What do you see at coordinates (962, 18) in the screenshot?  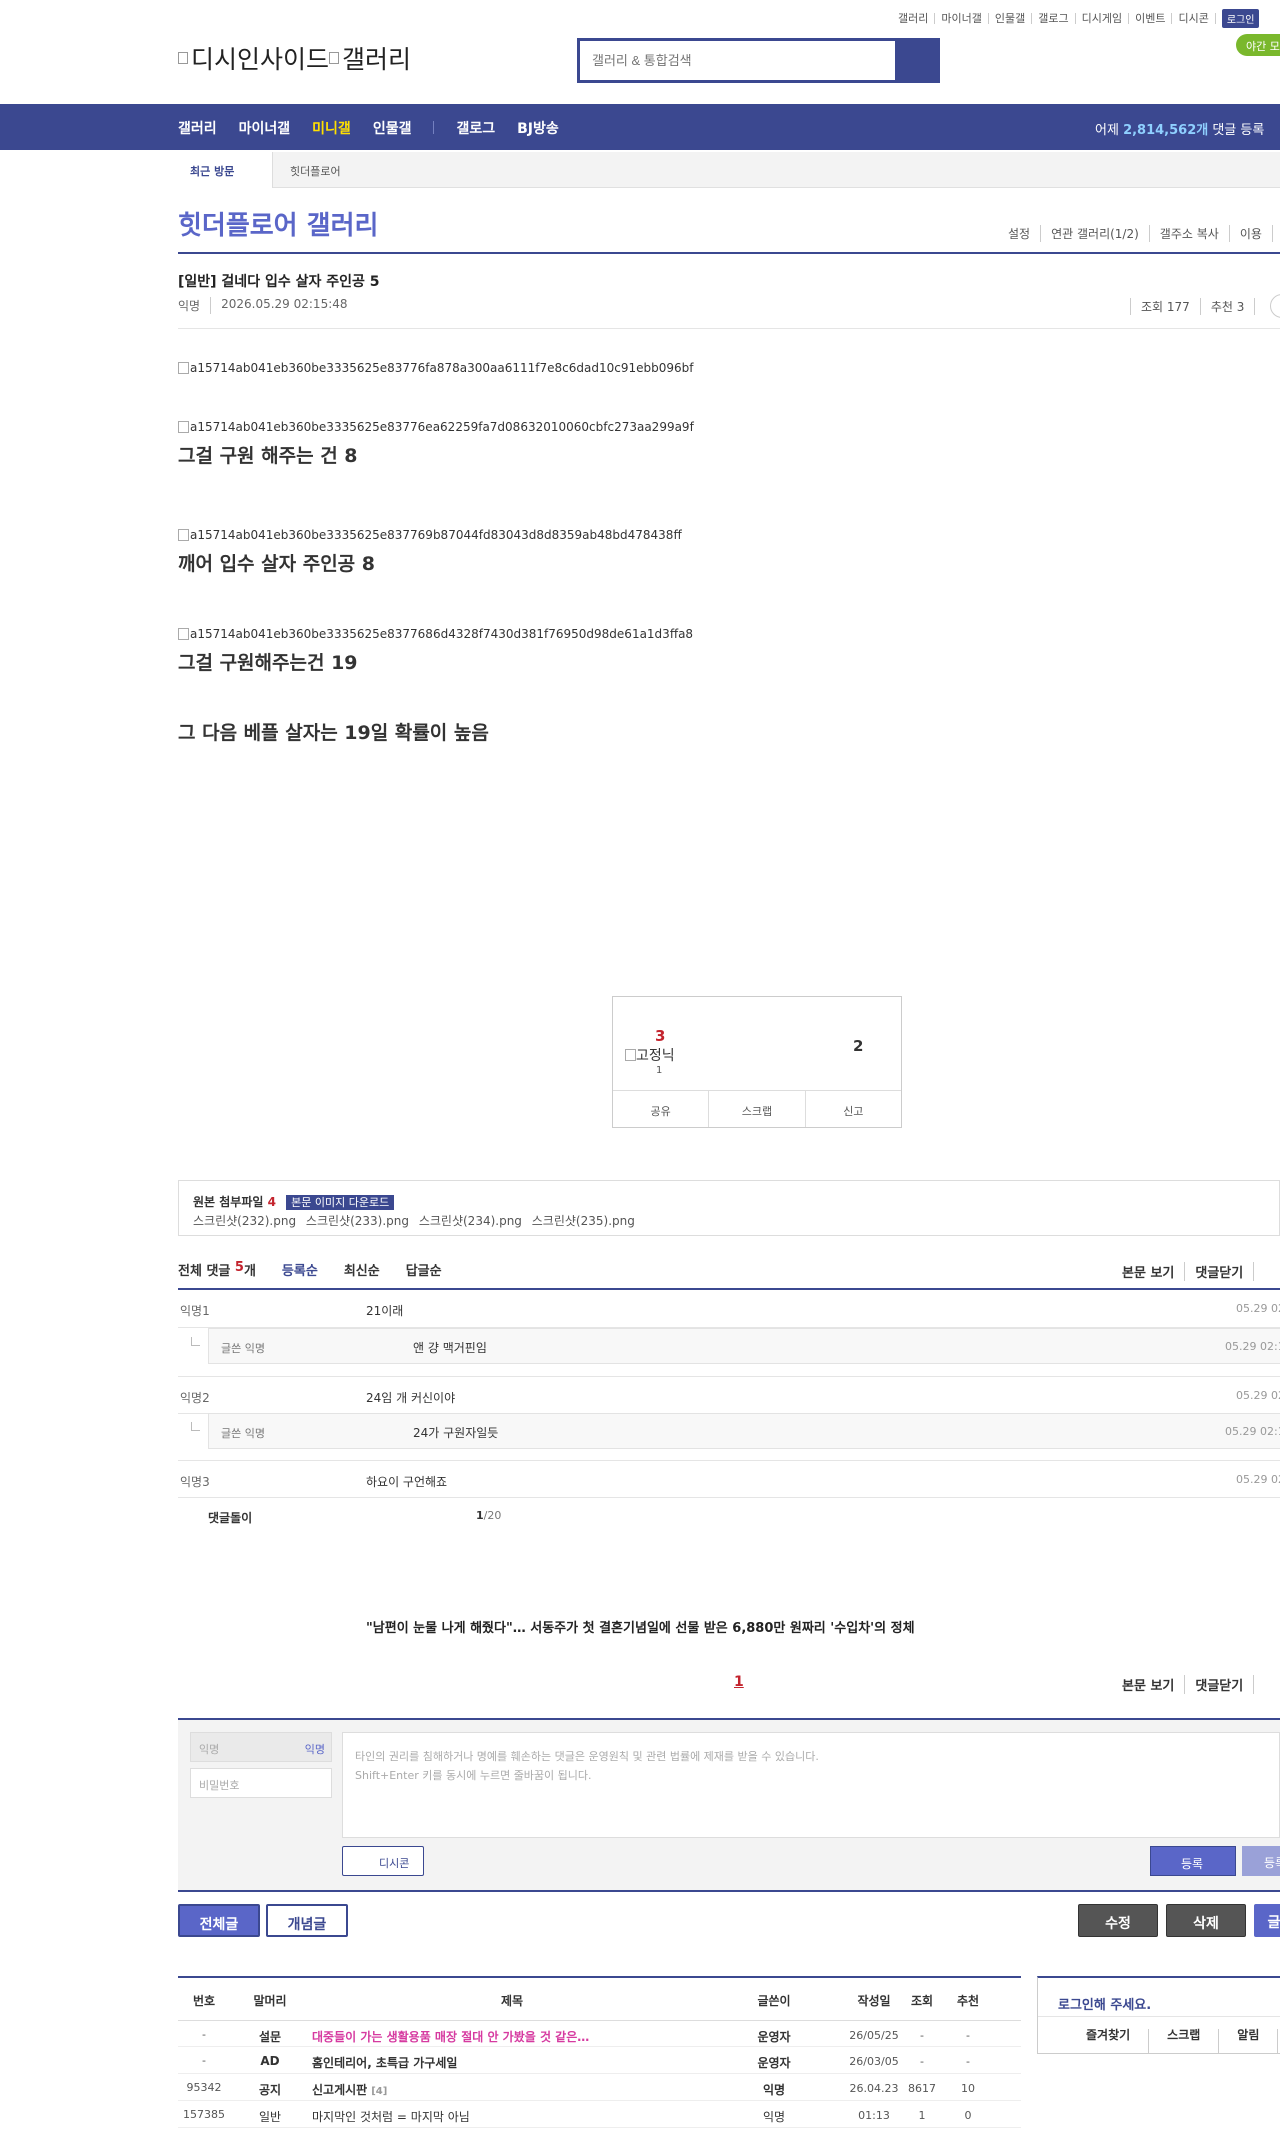 I see `top-link-minor: 마이너갤` at bounding box center [962, 18].